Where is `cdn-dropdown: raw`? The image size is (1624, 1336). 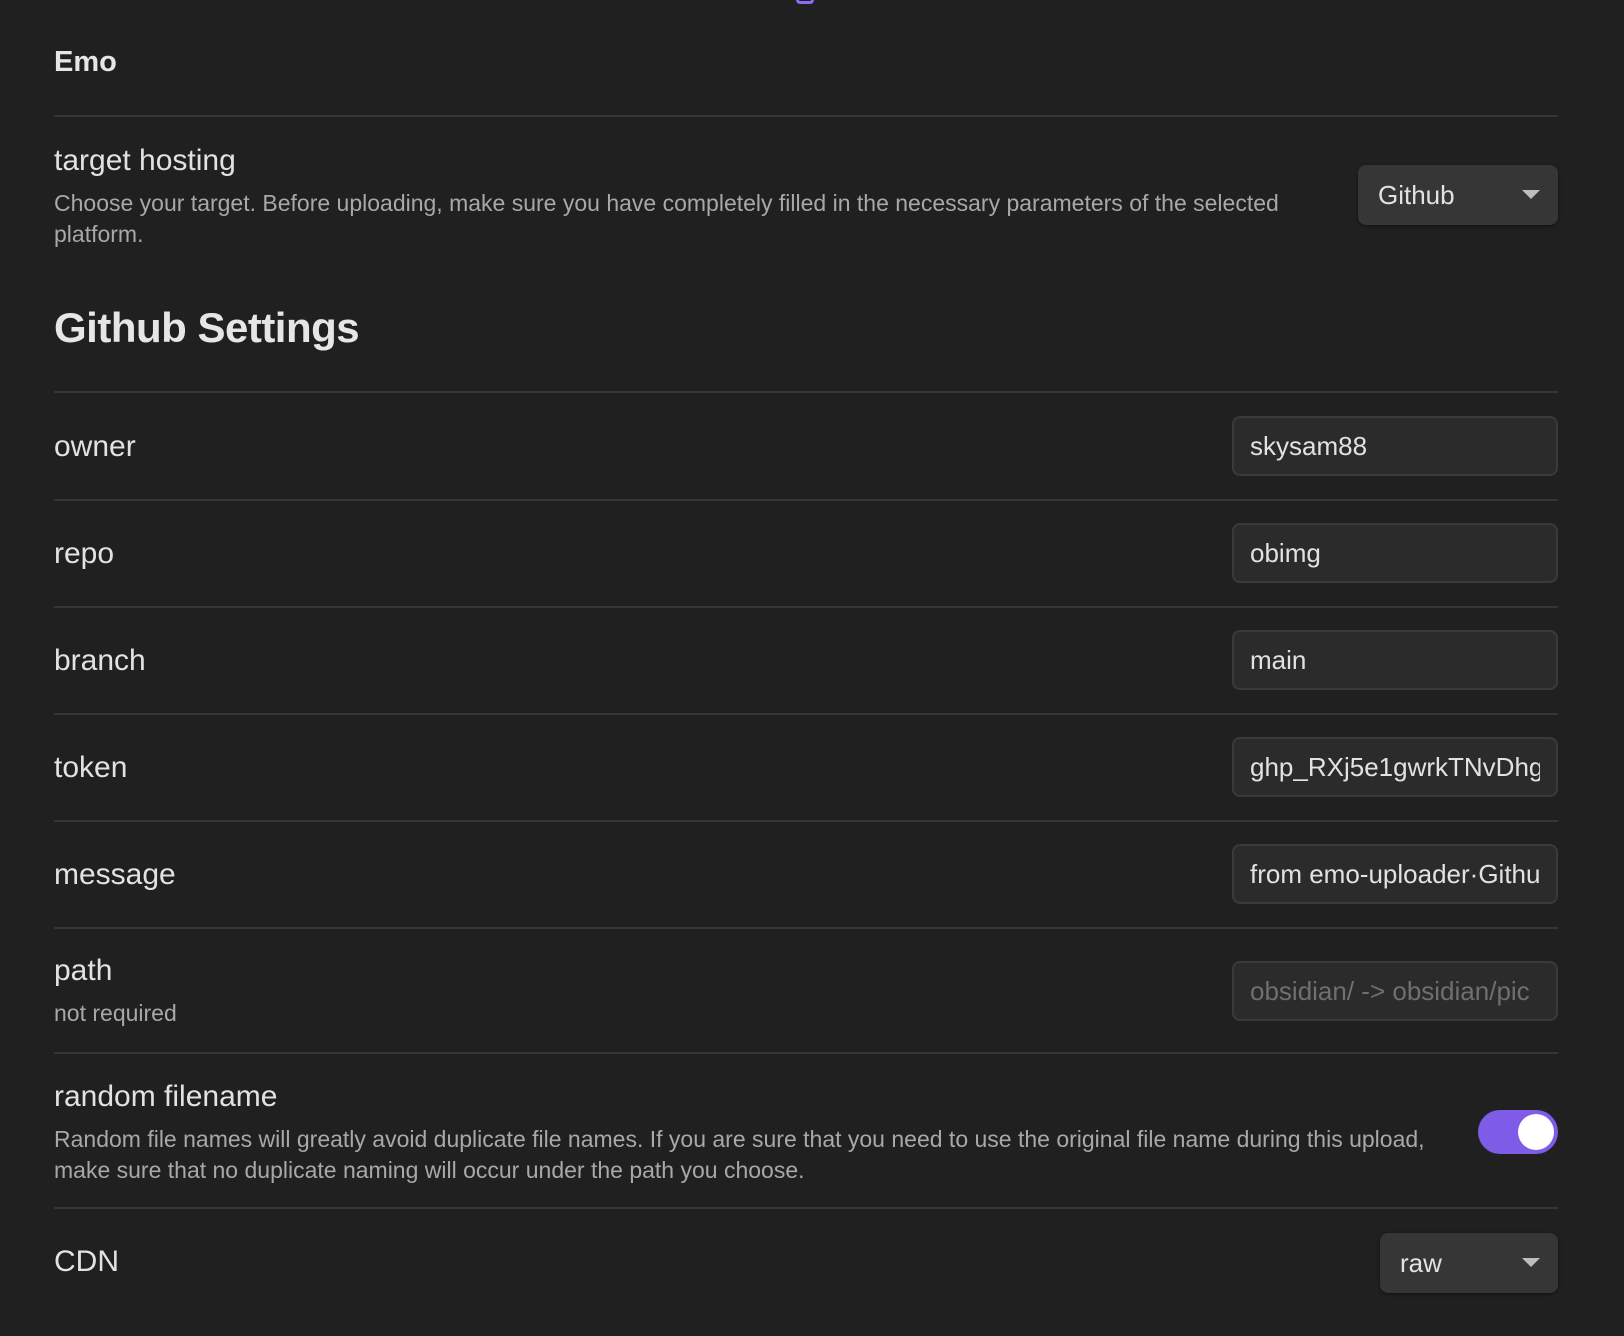
cdn-dropdown: raw is located at coordinates (1469, 1263).